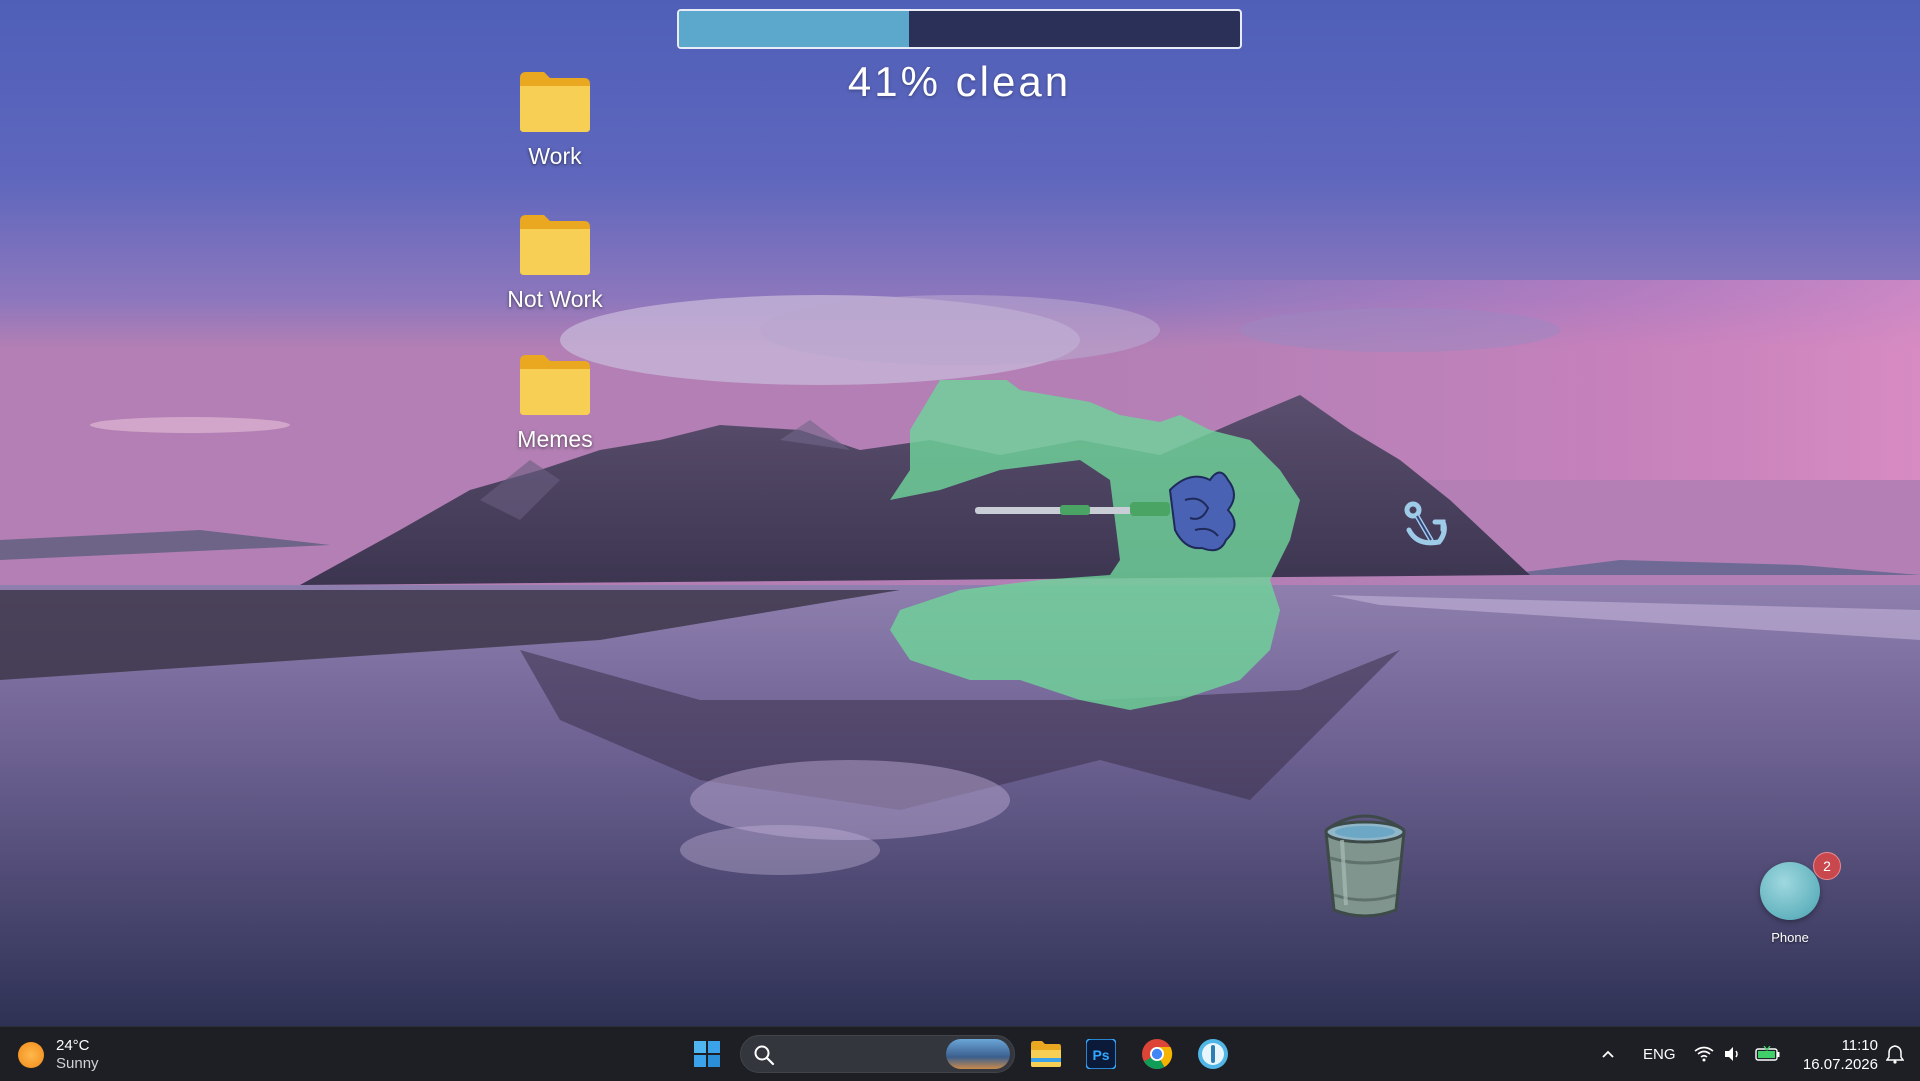 The image size is (1920, 1081). I want to click on wifi-icon, so click(1704, 1054).